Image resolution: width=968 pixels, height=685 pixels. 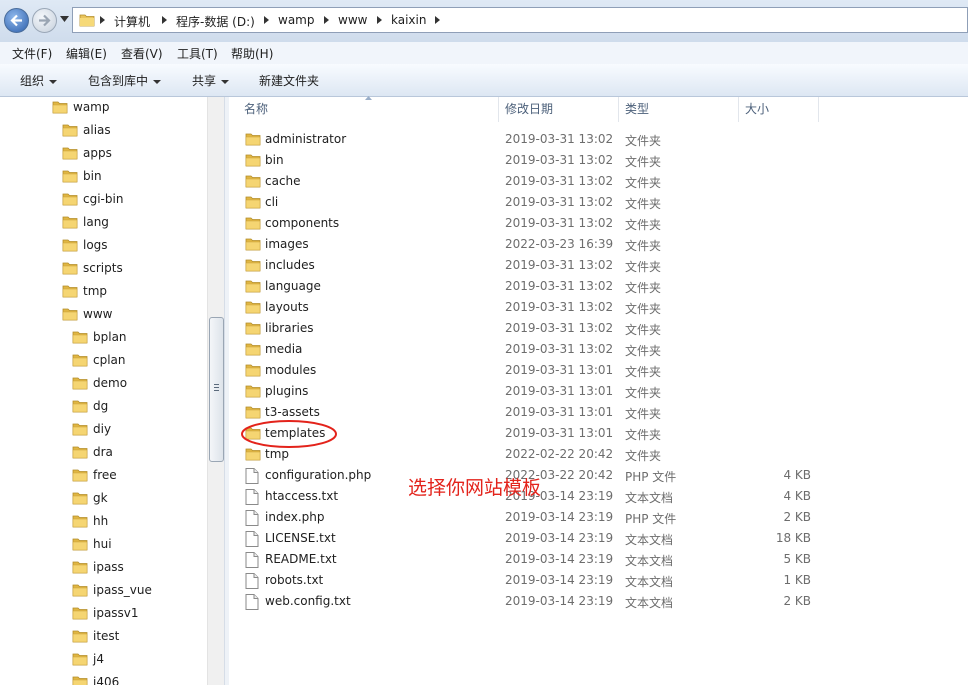 What do you see at coordinates (318, 475) in the screenshot?
I see `file-name: configuration.php` at bounding box center [318, 475].